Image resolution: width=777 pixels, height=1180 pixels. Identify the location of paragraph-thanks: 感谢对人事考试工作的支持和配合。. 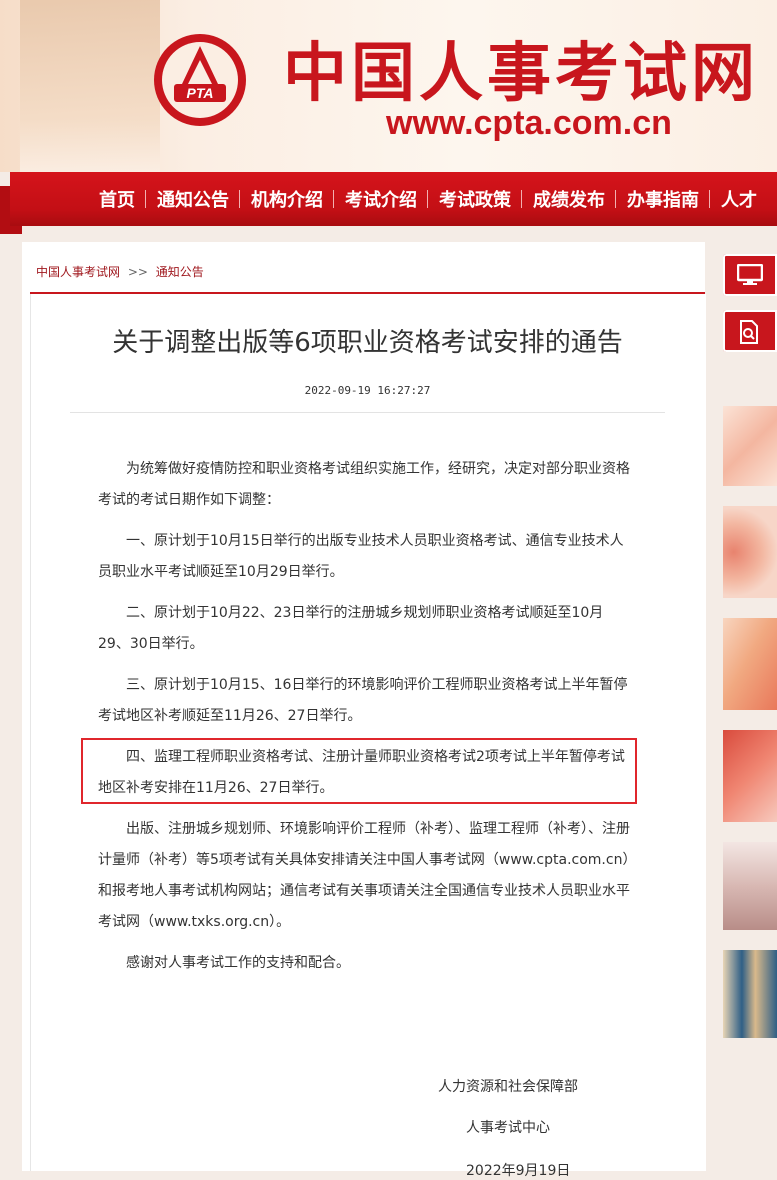
(238, 963).